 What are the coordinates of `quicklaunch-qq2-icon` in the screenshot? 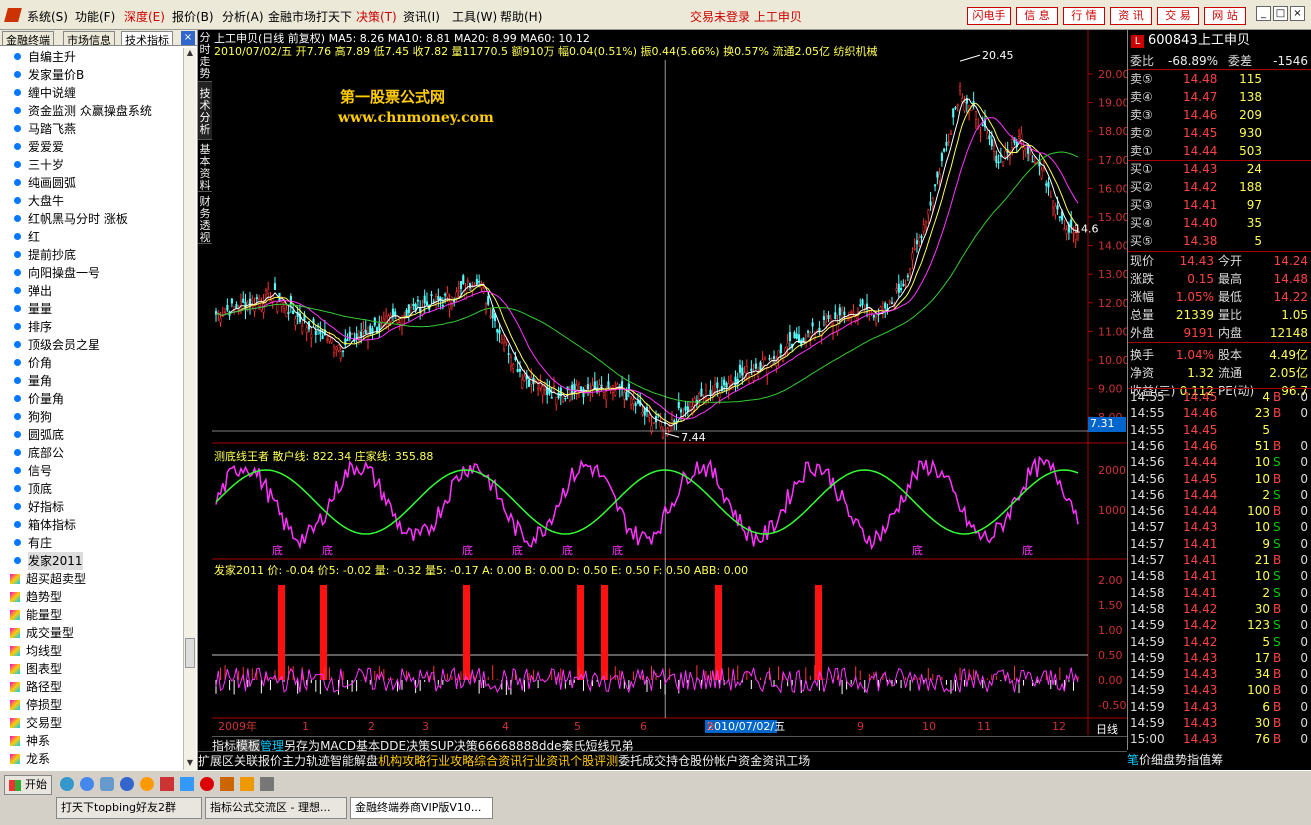 It's located at (147, 784).